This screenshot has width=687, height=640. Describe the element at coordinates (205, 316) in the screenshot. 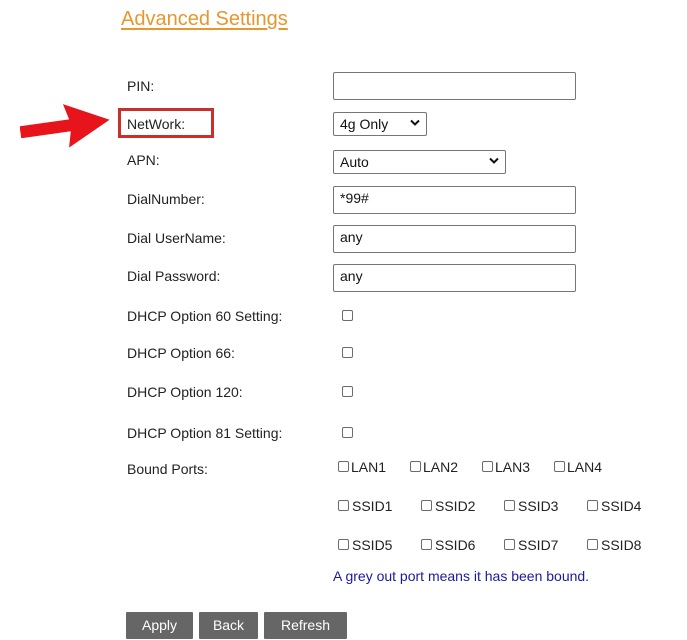

I see `dhcp60-label: DHCP Option 60 Setting:` at that location.